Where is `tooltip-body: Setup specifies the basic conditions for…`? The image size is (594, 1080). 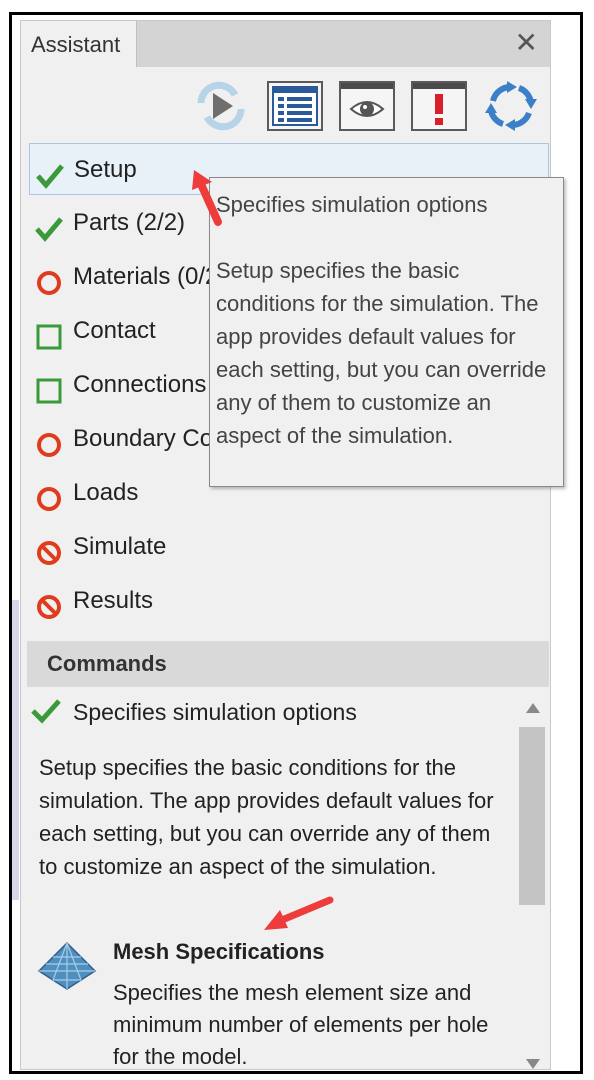
tooltip-body: Setup specifies the basic conditions for… is located at coordinates (381, 353).